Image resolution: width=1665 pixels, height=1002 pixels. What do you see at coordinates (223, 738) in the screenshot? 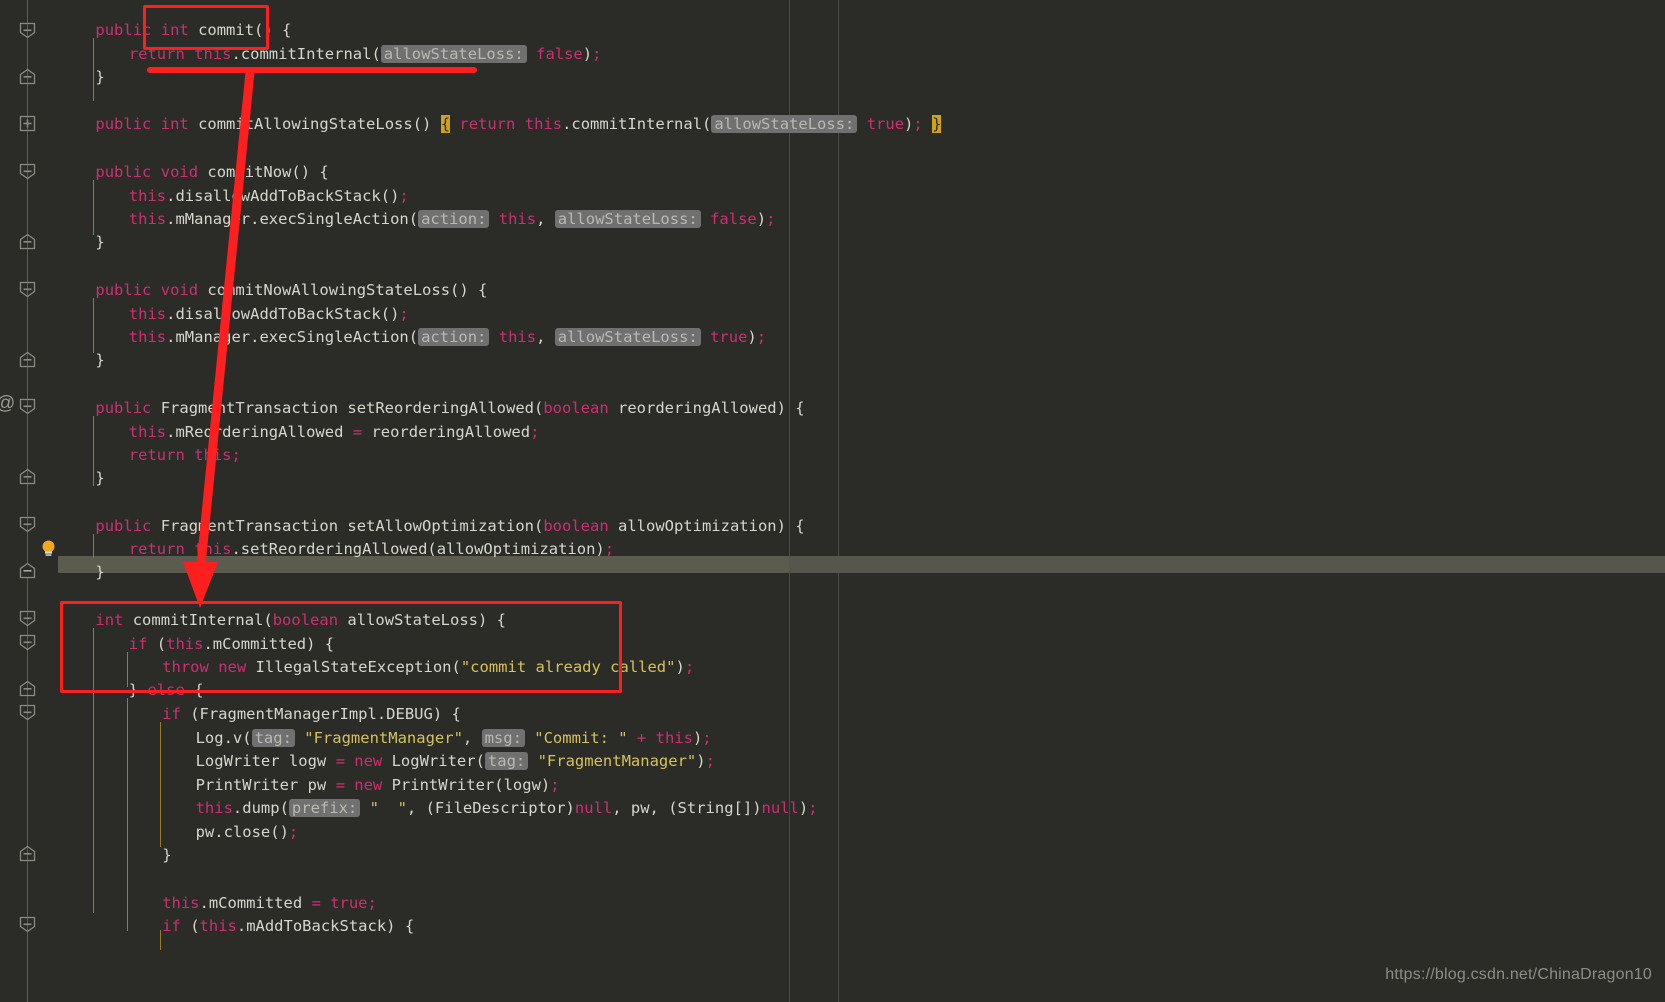
I see `code-token: Log.v(` at bounding box center [223, 738].